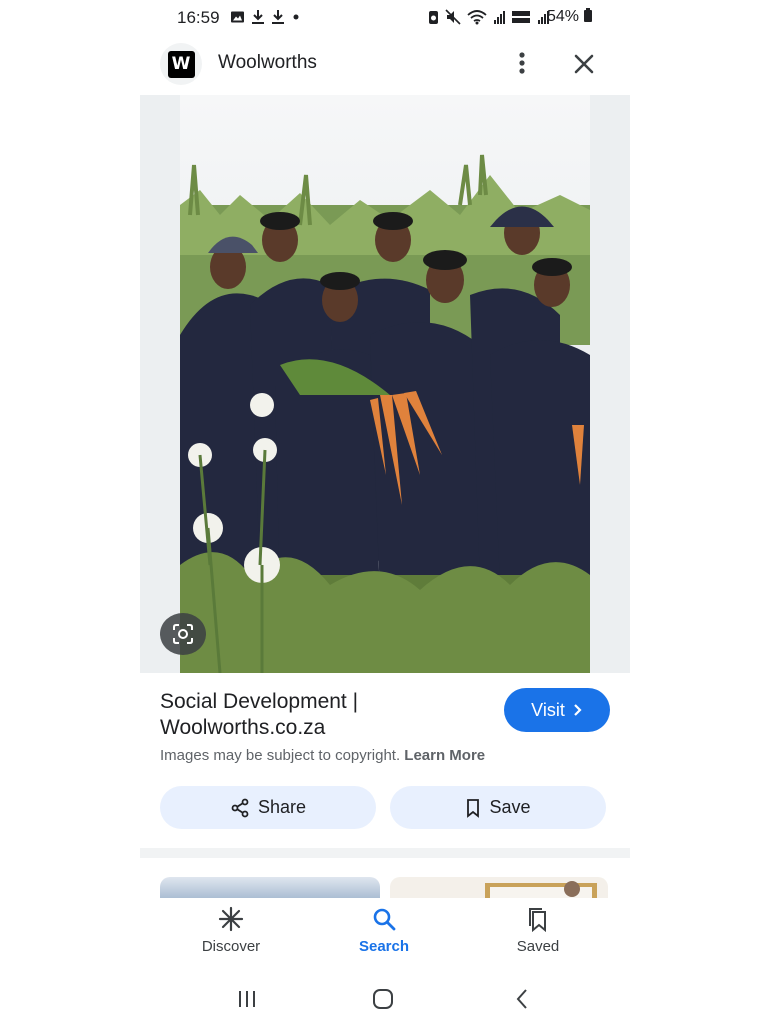  Describe the element at coordinates (548, 709) in the screenshot. I see `visit-label: Visit` at that location.